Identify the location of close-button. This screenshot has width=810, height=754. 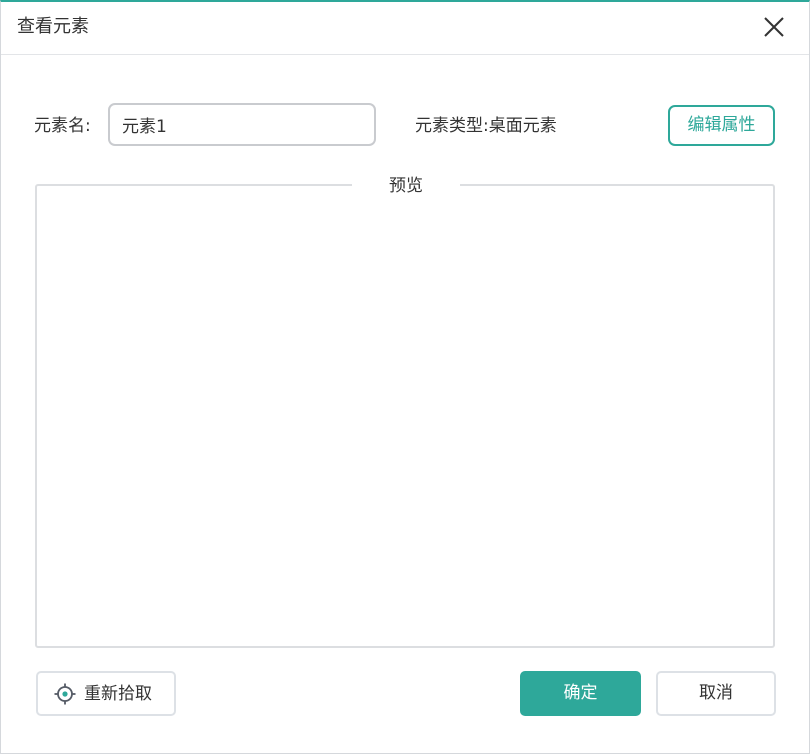
(774, 27).